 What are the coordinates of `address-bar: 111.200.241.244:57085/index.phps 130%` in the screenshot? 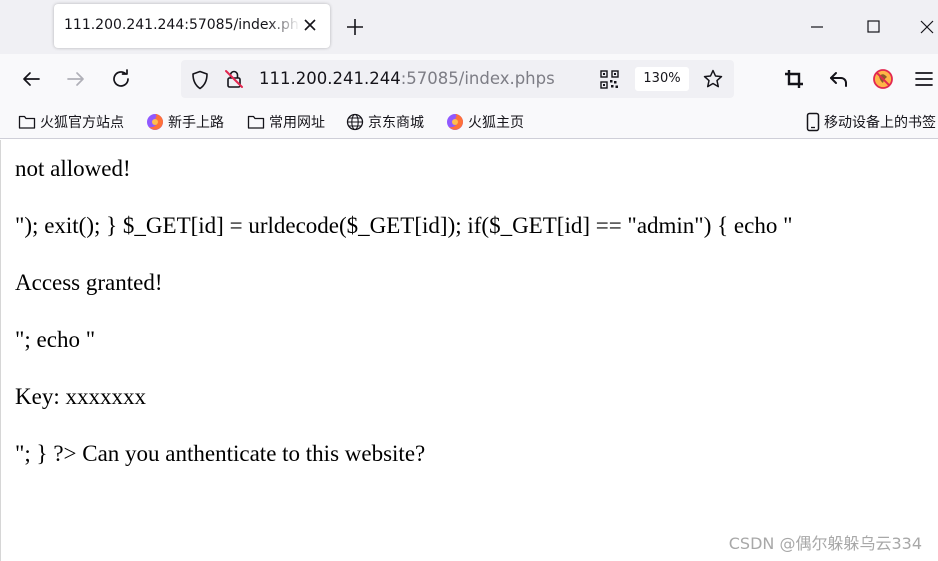 It's located at (457, 79).